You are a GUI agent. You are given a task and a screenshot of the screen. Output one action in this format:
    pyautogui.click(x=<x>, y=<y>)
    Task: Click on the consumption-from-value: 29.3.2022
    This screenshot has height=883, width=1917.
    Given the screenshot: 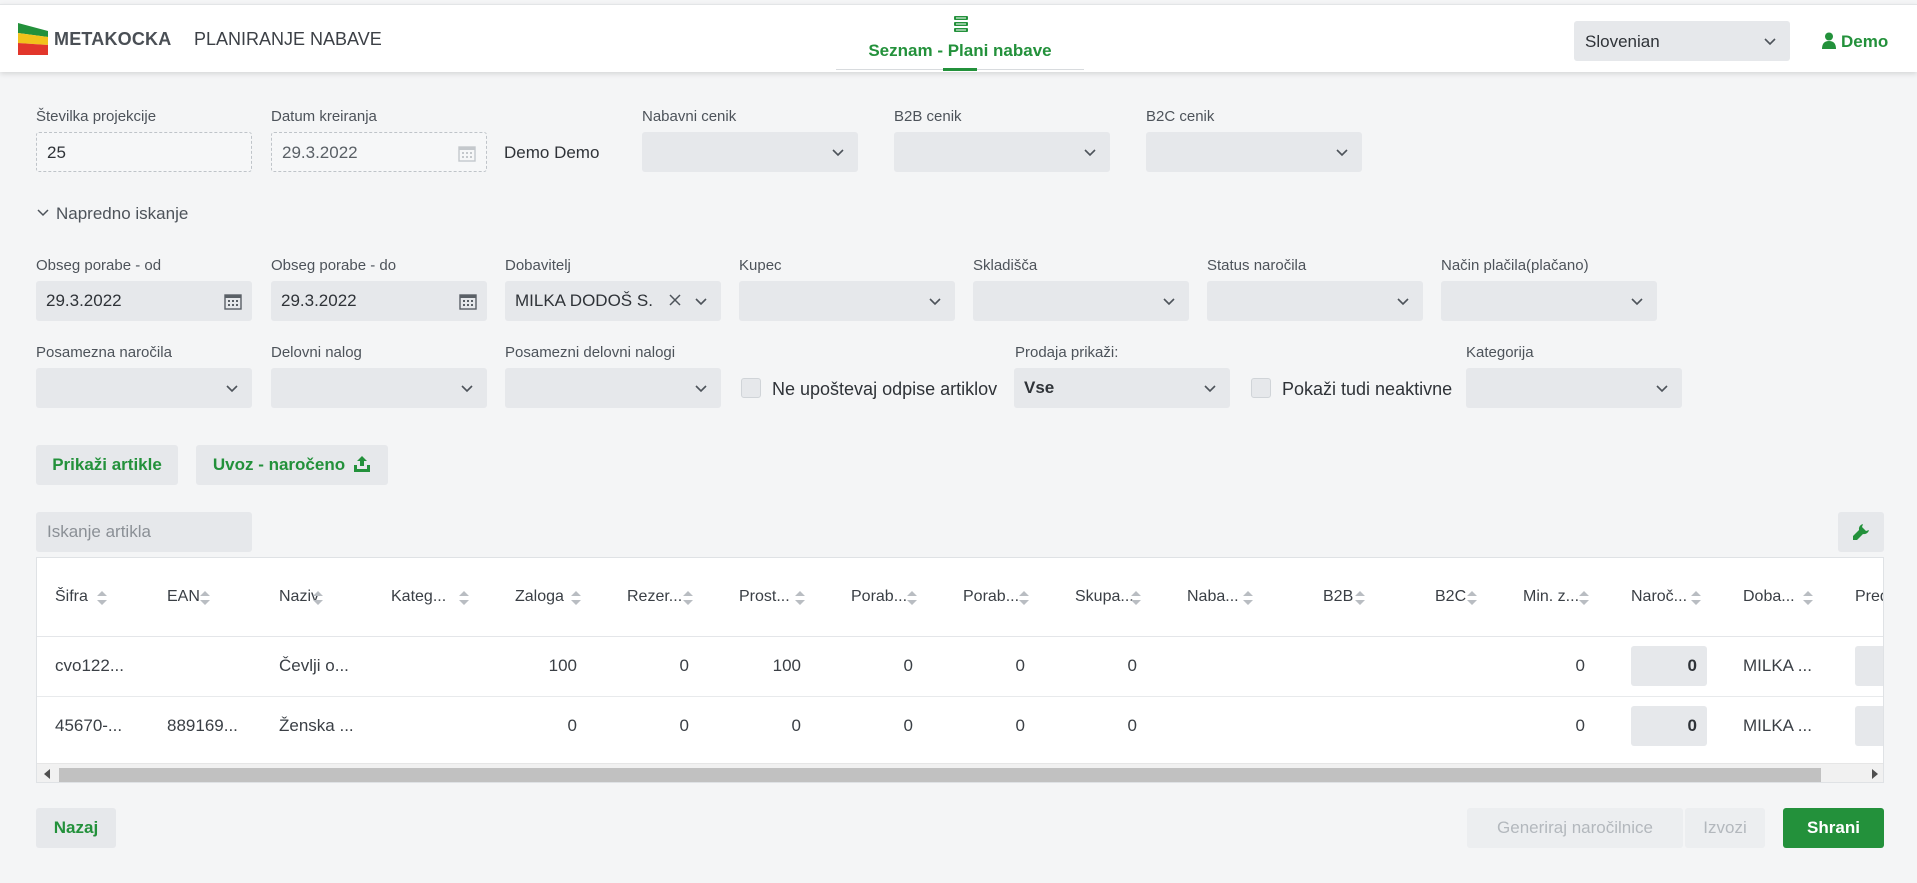 What is the action you would take?
    pyautogui.click(x=84, y=300)
    